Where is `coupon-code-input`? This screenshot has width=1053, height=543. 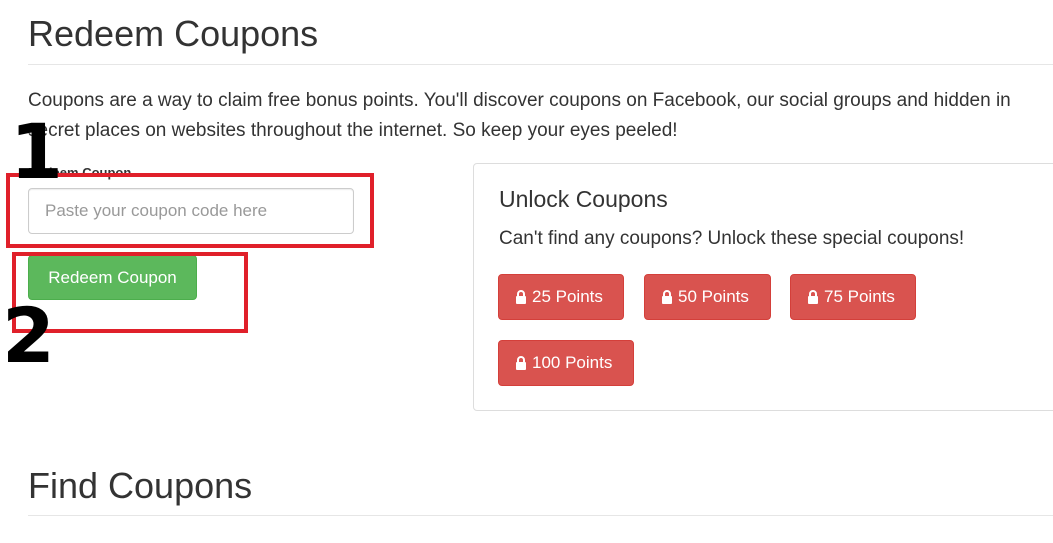
coupon-code-input is located at coordinates (191, 211).